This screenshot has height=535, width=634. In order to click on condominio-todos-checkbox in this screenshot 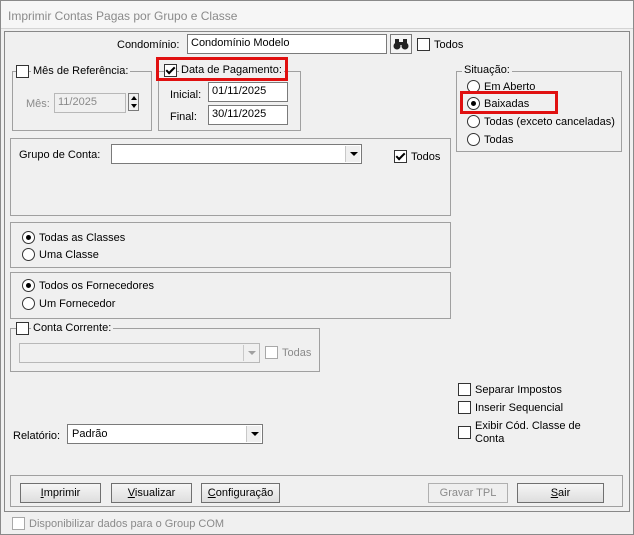, I will do `click(423, 44)`.